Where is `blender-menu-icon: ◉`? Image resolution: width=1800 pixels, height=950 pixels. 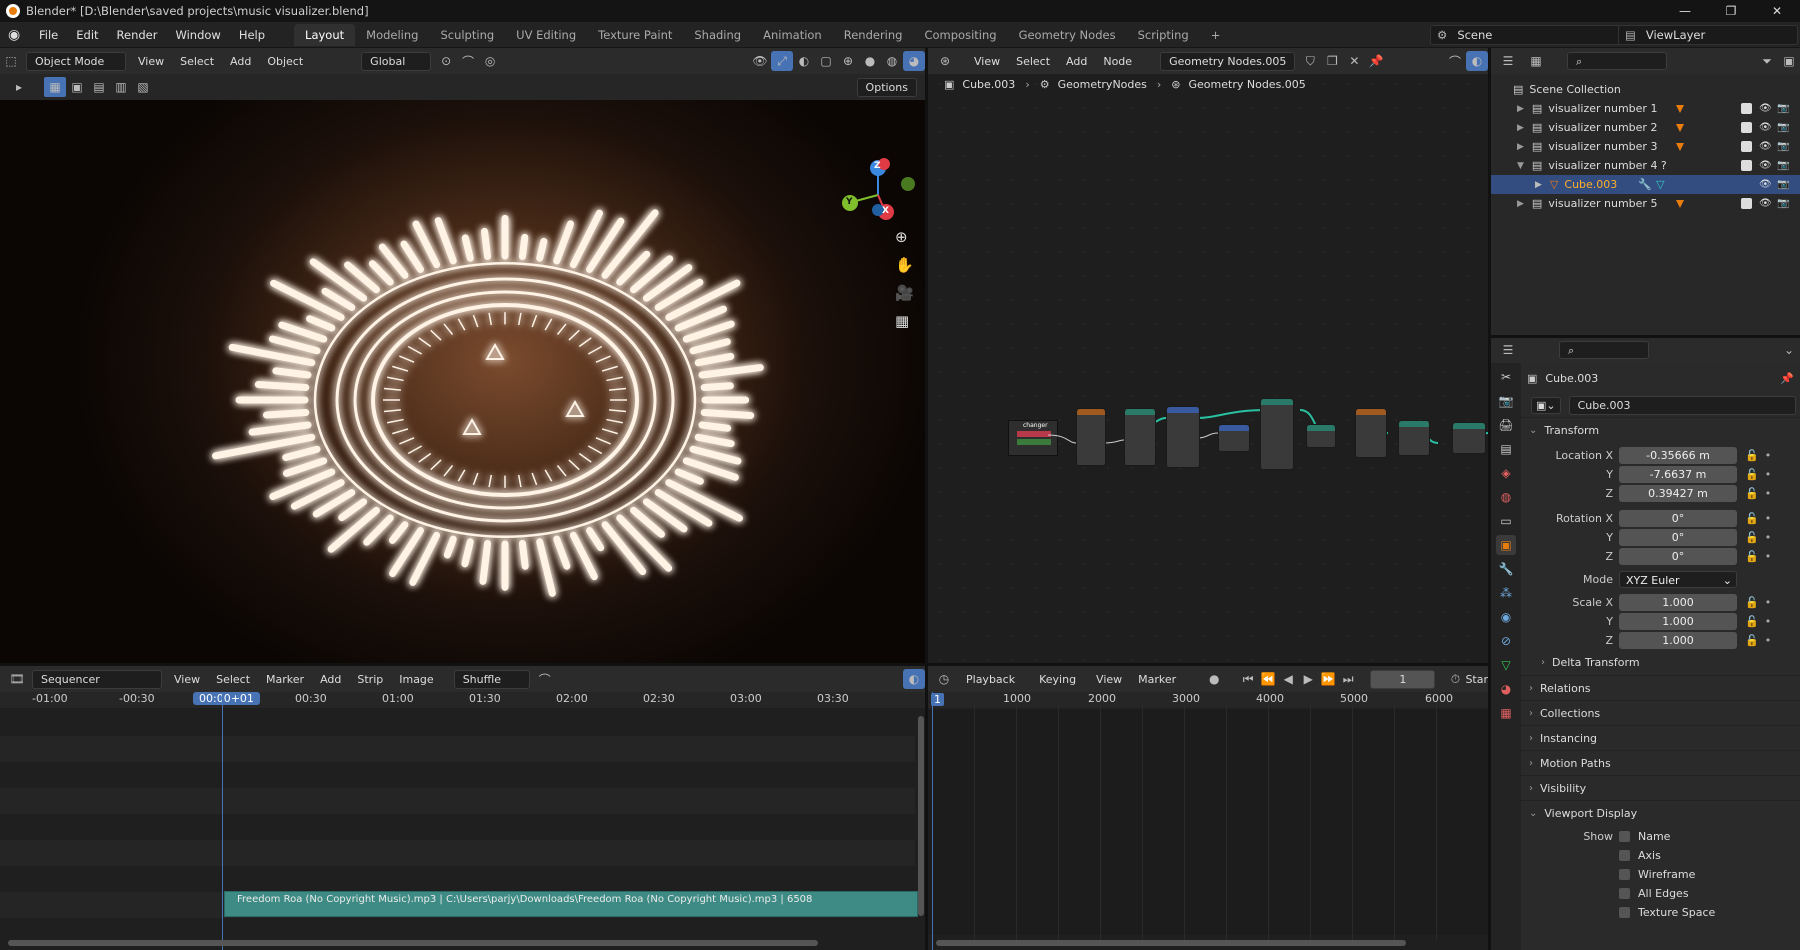
blender-menu-icon: ◉ is located at coordinates (16, 35).